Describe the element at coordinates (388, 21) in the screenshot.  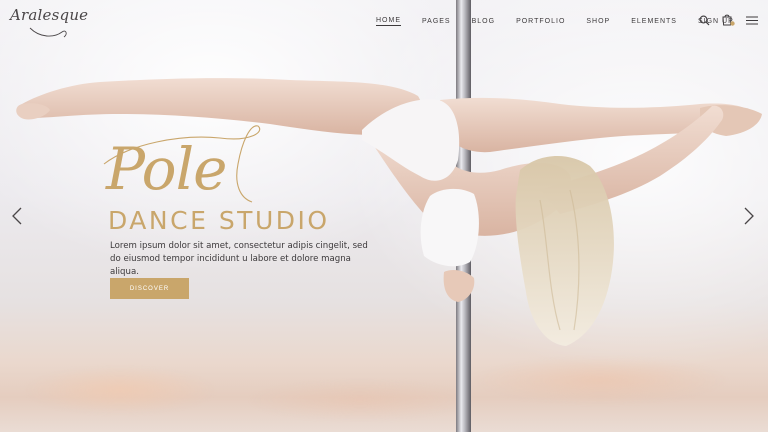
I see `nav-item-home: HOME` at that location.